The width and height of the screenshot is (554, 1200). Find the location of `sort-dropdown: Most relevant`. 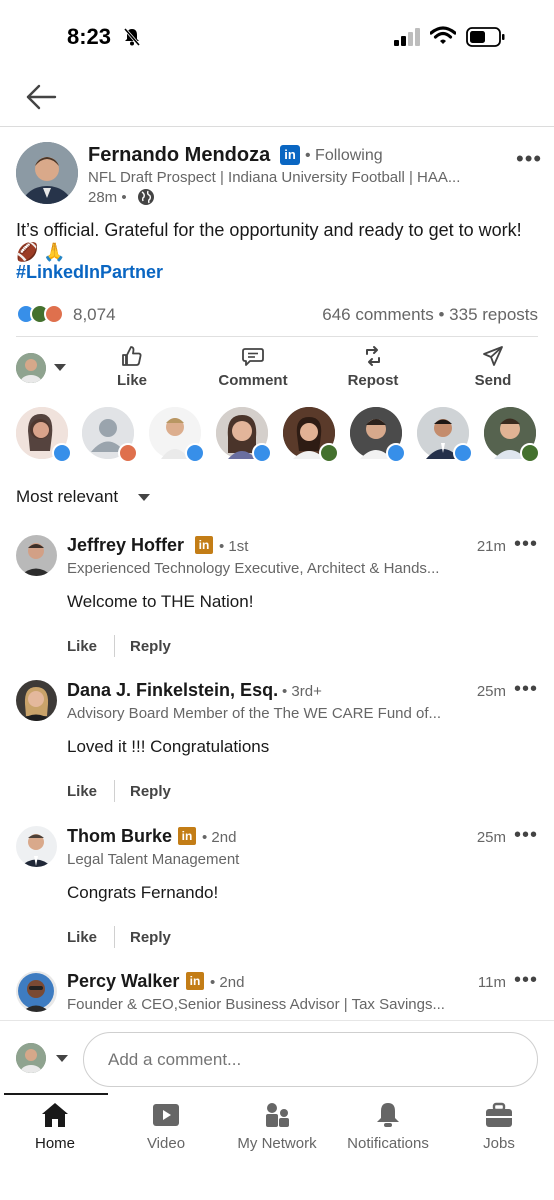

sort-dropdown: Most relevant is located at coordinates (67, 497).